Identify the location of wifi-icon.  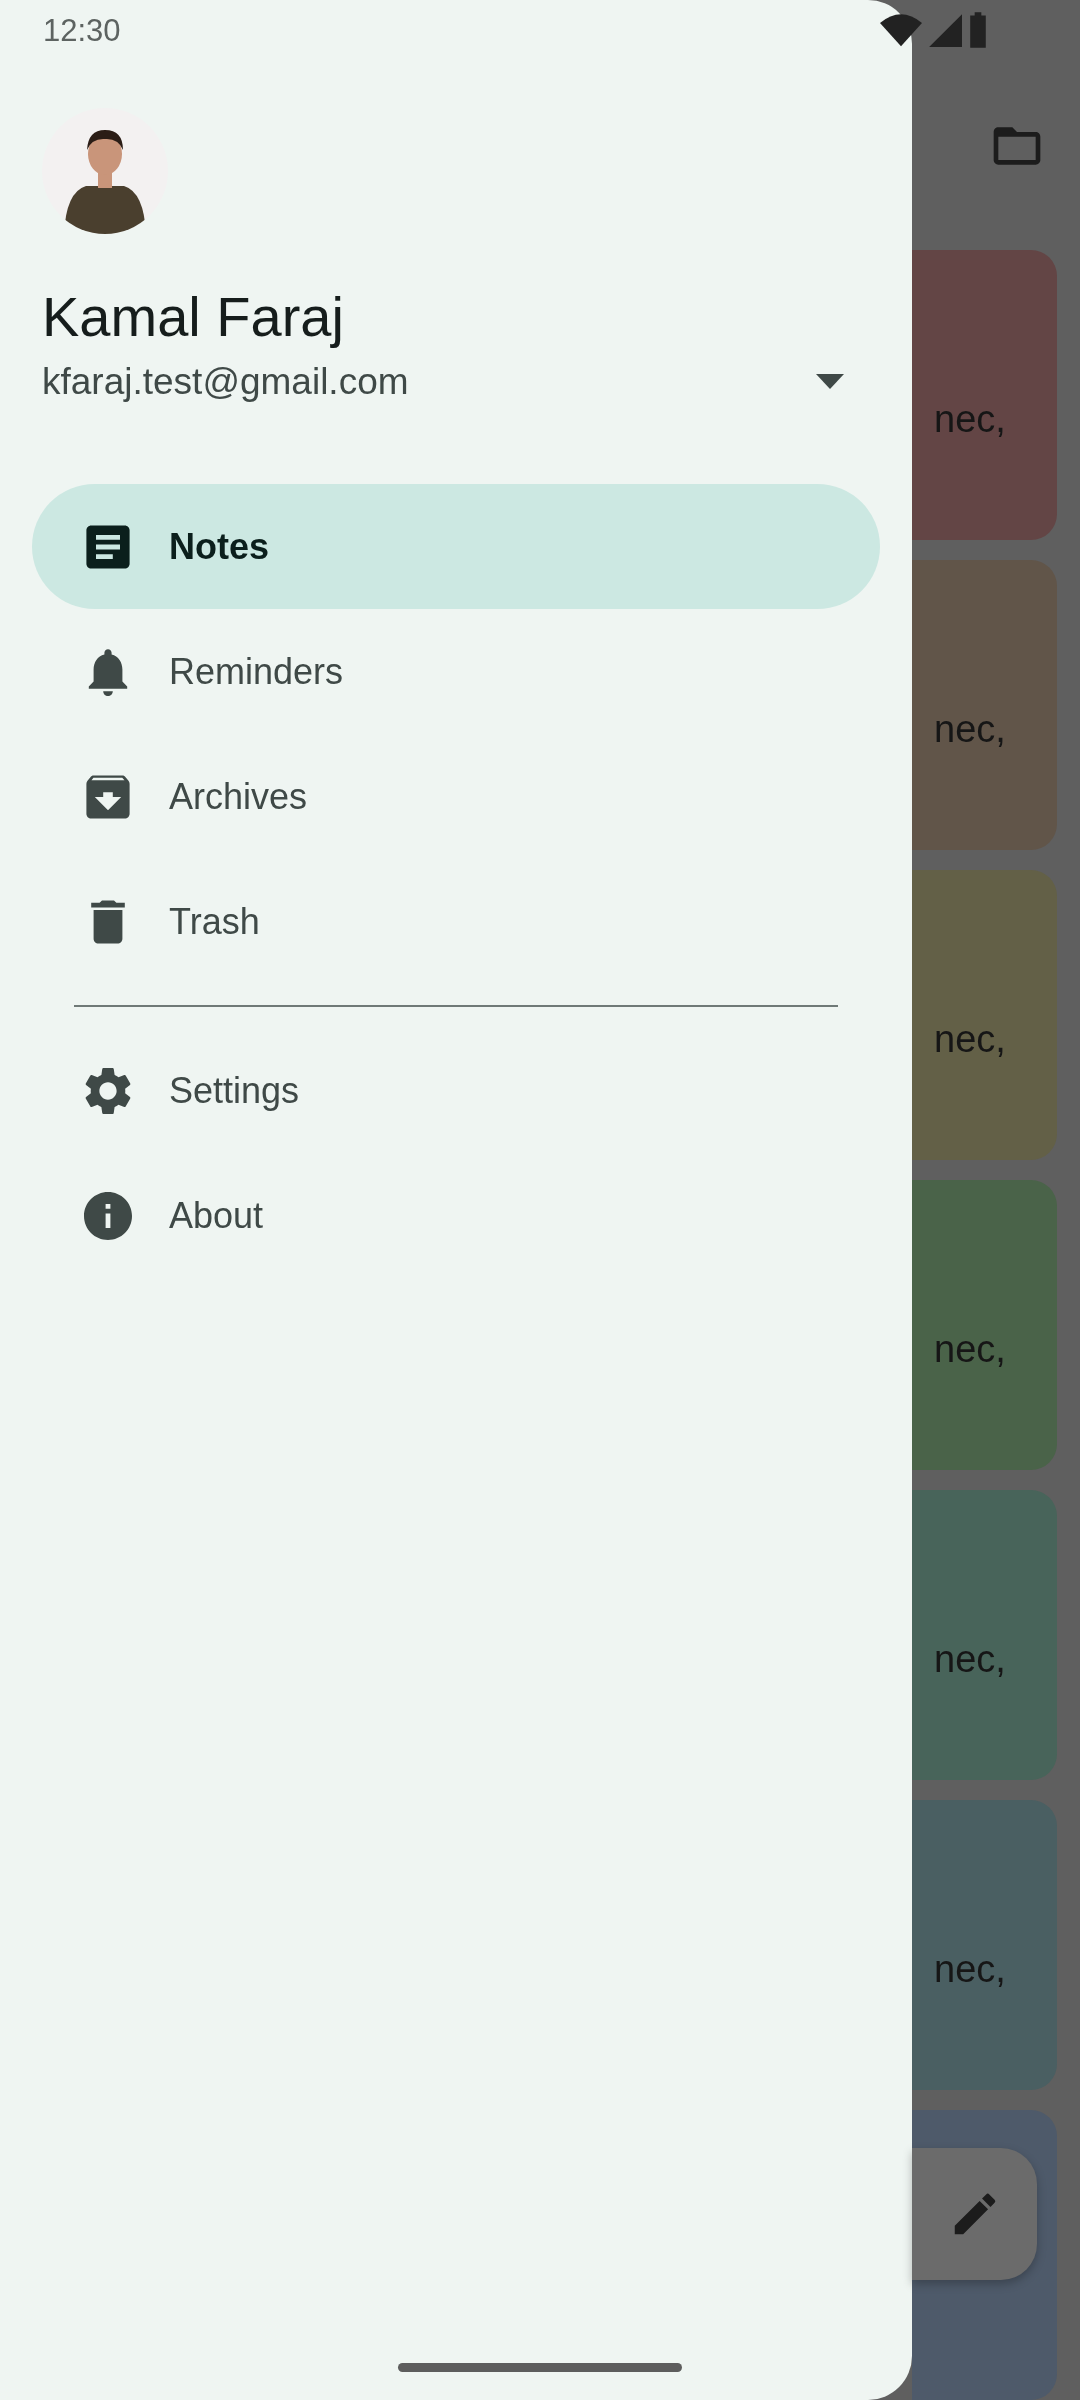
(901, 30).